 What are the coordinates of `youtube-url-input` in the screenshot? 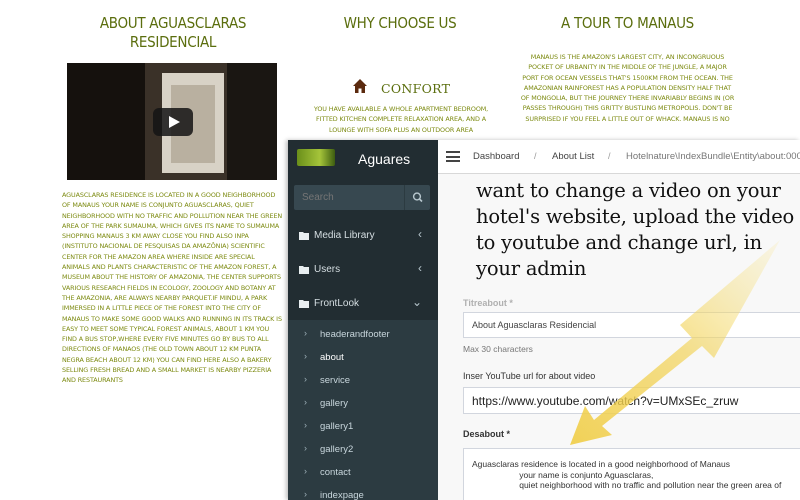 It's located at (631, 400).